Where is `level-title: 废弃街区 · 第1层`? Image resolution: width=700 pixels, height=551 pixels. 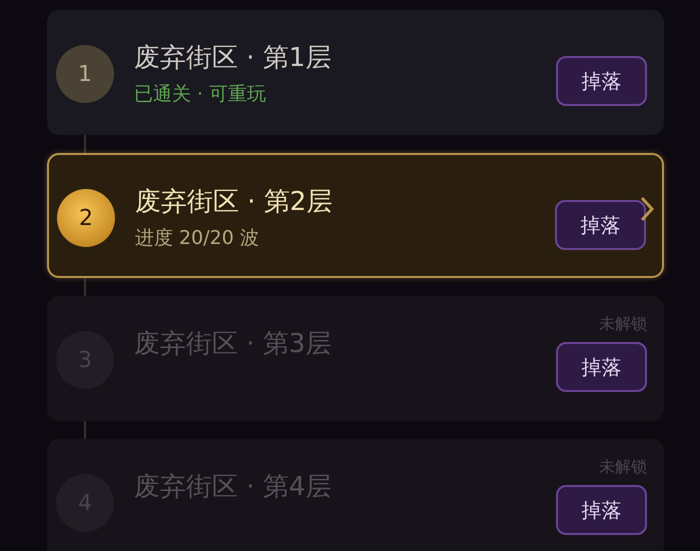
level-title: 废弃街区 · 第1层 is located at coordinates (233, 58).